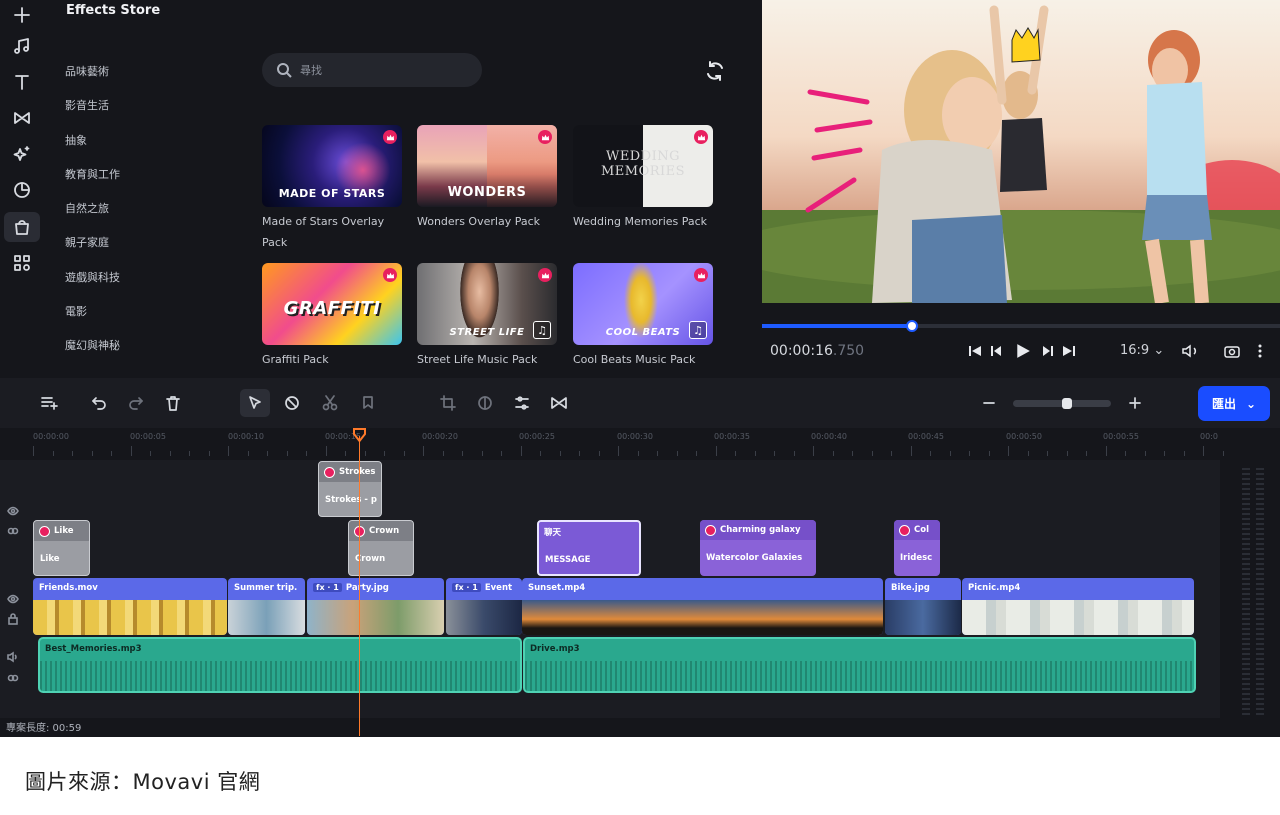 The image size is (1280, 815). Describe the element at coordinates (14, 617) in the screenshot. I see `lock-icon` at that location.